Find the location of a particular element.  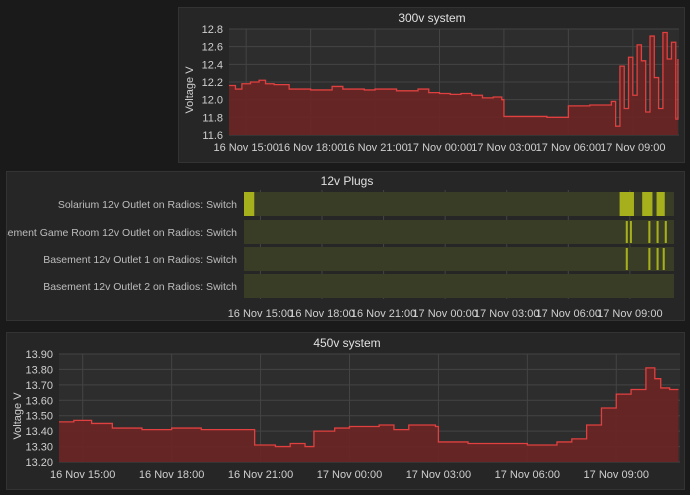

y-tick-label: 13.20 is located at coordinates (39, 463).